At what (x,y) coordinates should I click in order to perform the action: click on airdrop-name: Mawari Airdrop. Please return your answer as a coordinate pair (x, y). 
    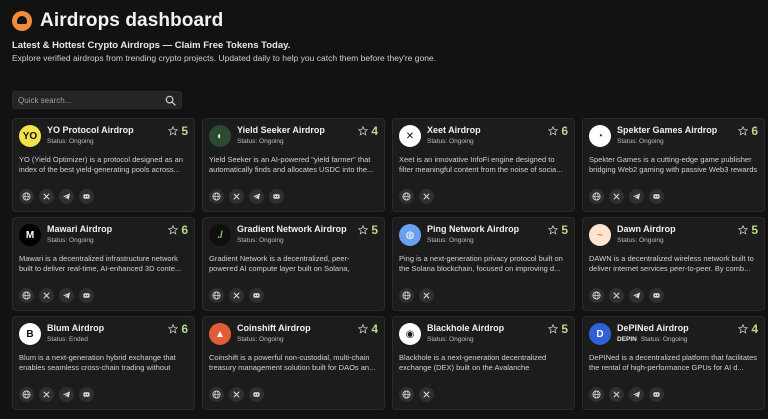
    Looking at the image, I should click on (117, 229).